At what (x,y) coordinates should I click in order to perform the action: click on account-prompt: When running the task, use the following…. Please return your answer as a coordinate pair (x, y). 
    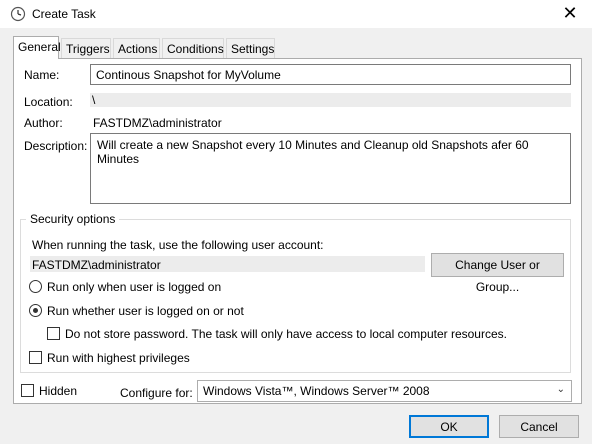
    Looking at the image, I should click on (178, 245).